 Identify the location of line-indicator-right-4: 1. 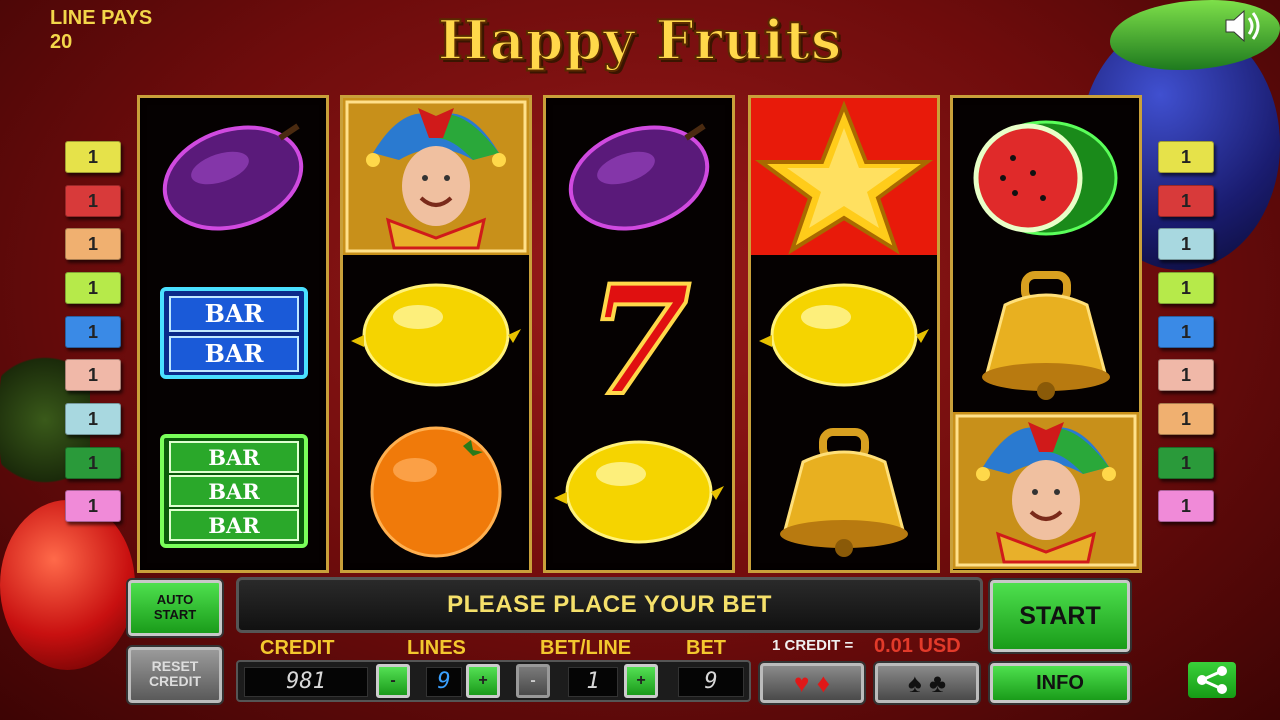
(1186, 288).